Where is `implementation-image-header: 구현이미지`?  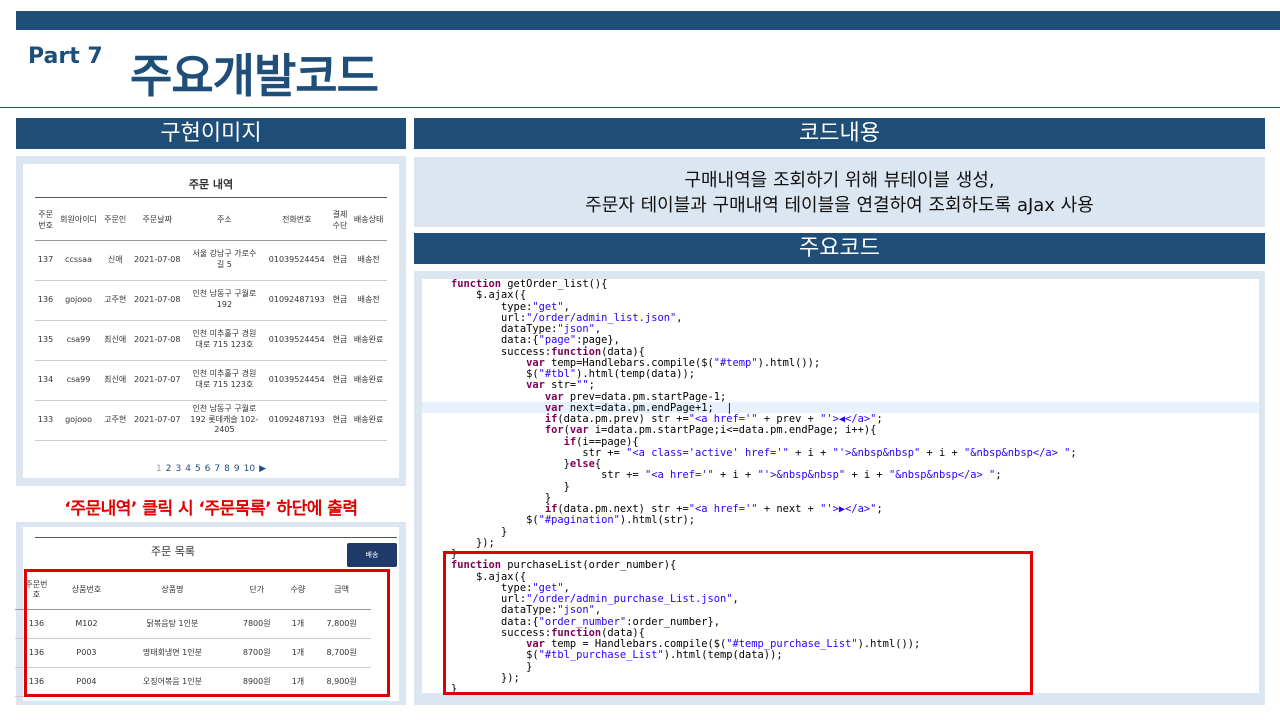 implementation-image-header: 구현이미지 is located at coordinates (211, 133).